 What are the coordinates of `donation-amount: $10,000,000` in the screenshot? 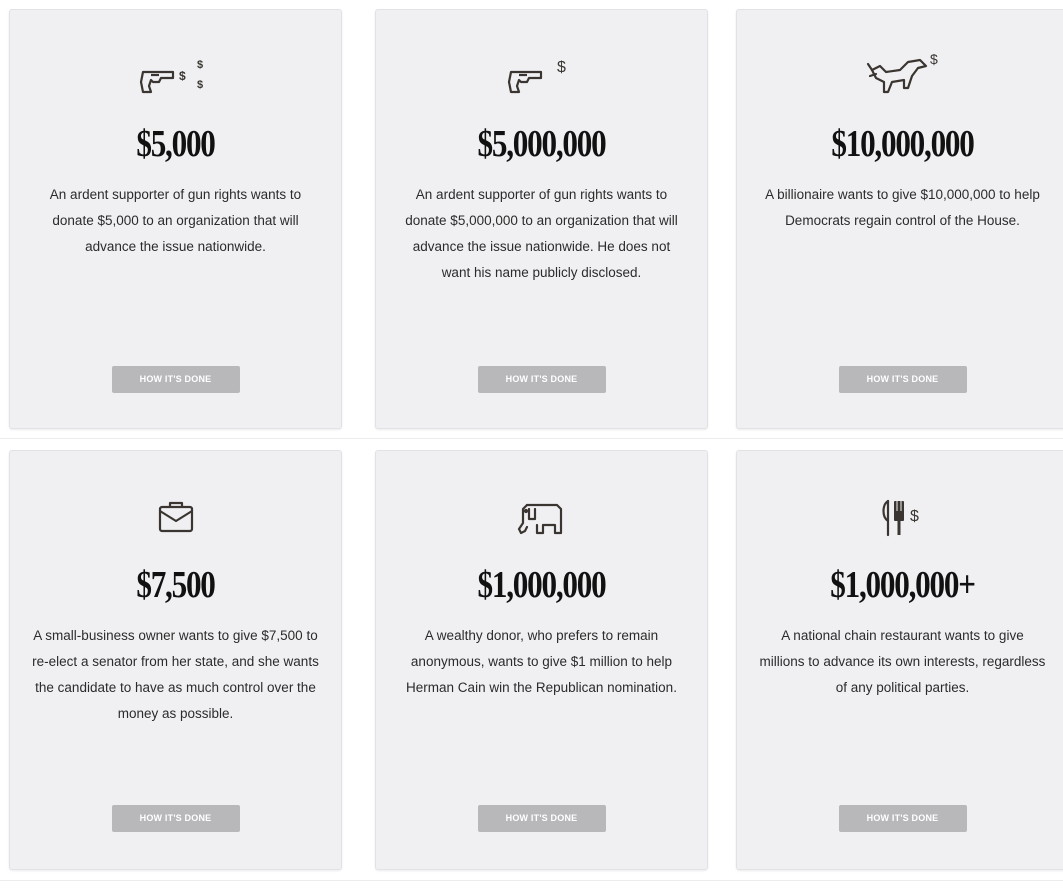 It's located at (903, 144).